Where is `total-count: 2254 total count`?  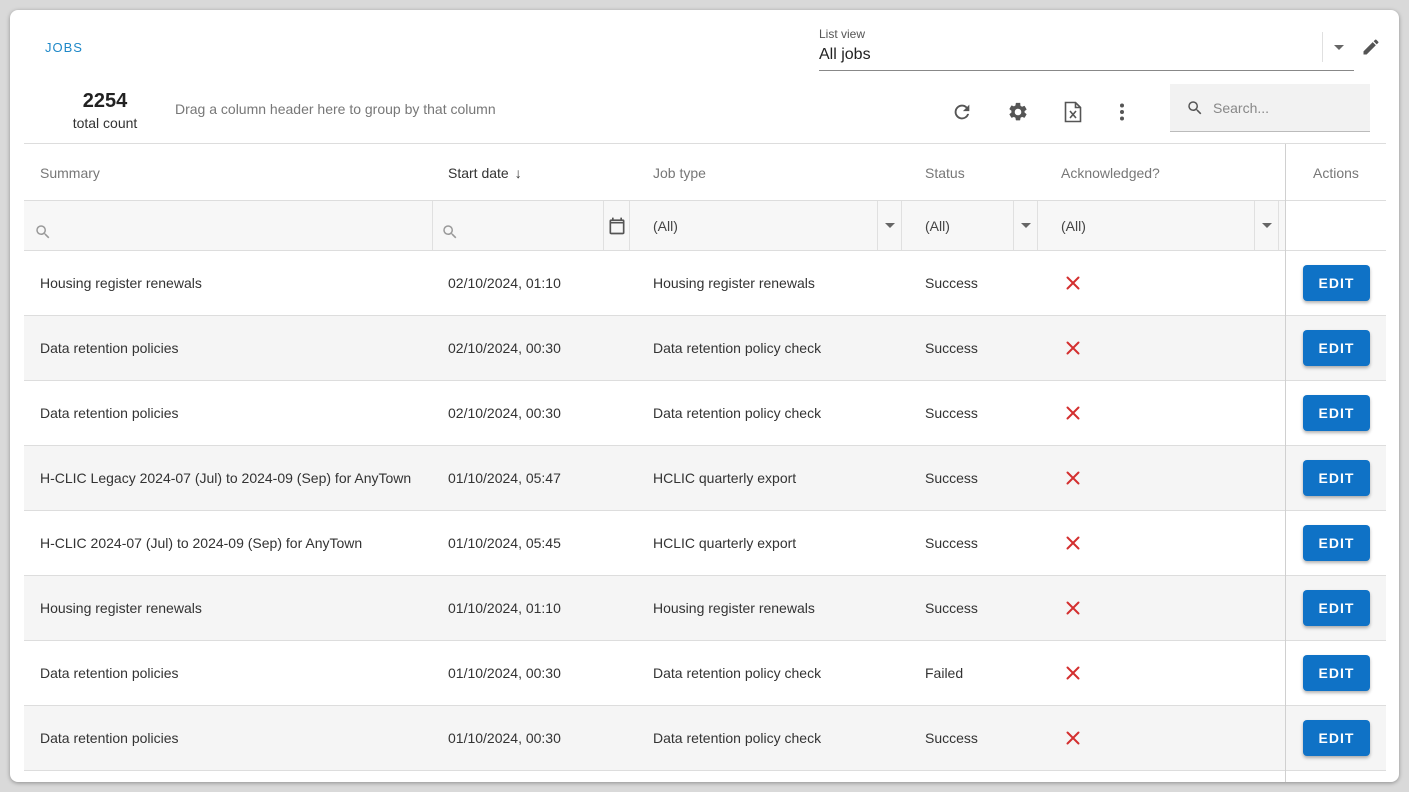
total-count: 2254 total count is located at coordinates (105, 110).